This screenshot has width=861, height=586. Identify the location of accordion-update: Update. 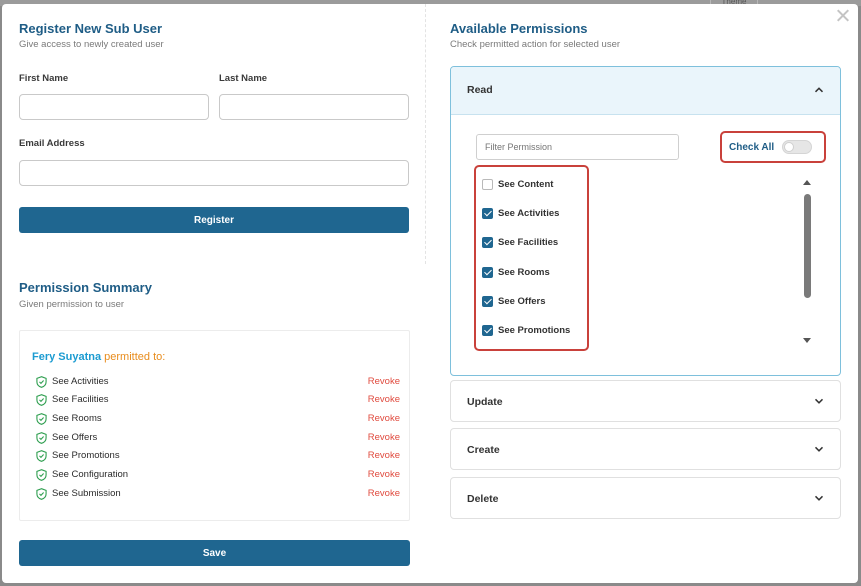
(645, 401).